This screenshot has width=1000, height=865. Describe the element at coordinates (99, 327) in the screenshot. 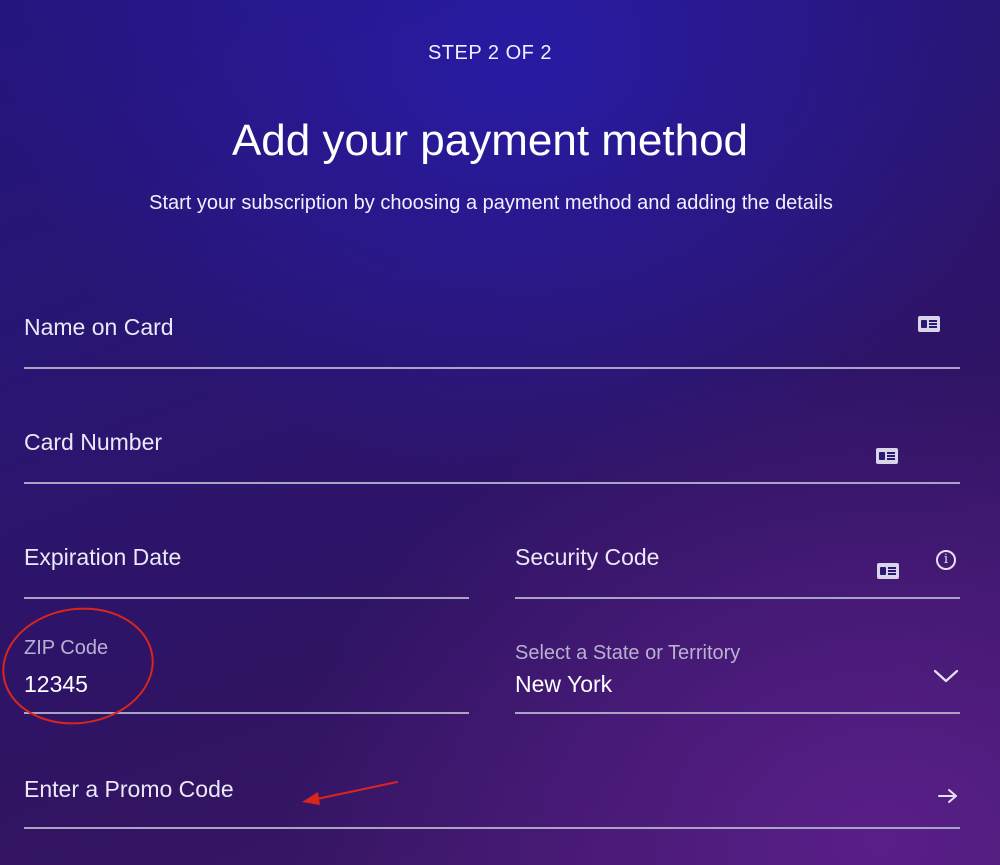

I see `name-on-card-placeholder: Name on Card` at that location.